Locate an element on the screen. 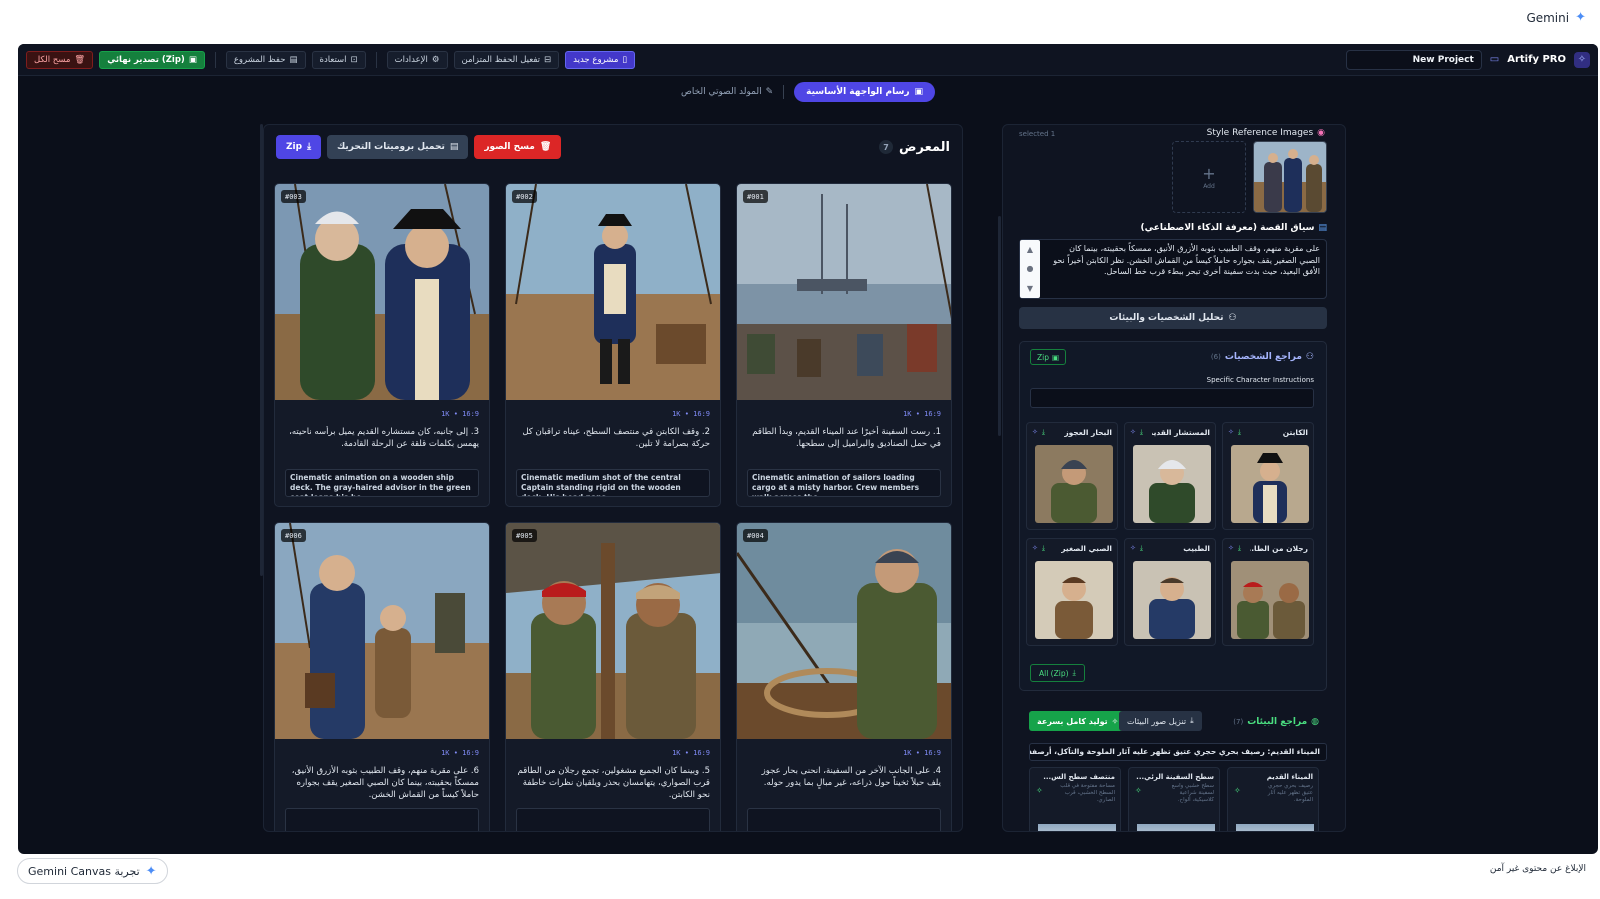 The height and width of the screenshot is (899, 1600). project-name-input: New Project is located at coordinates (1413, 59).